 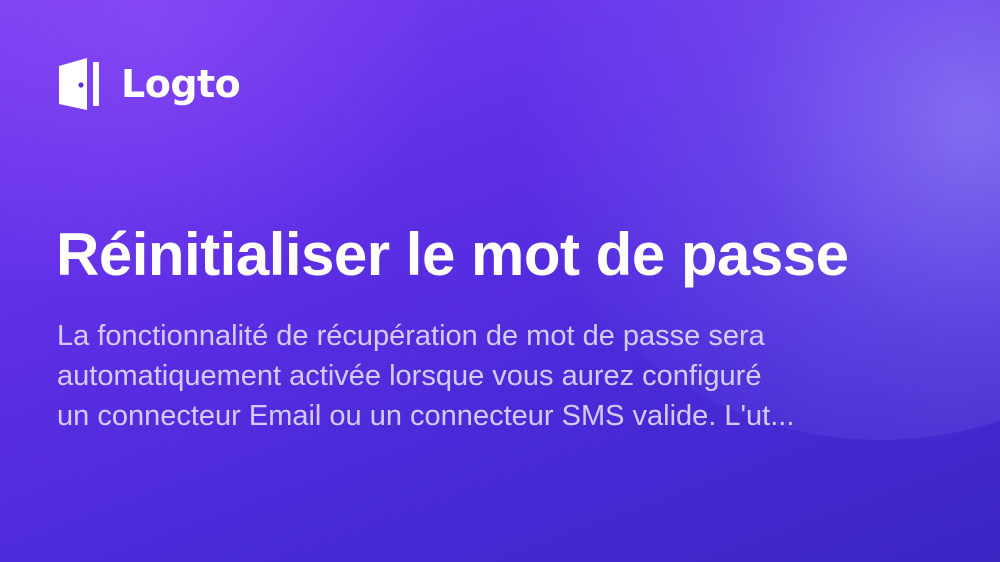 What do you see at coordinates (79, 84) in the screenshot?
I see `door-logo-icon` at bounding box center [79, 84].